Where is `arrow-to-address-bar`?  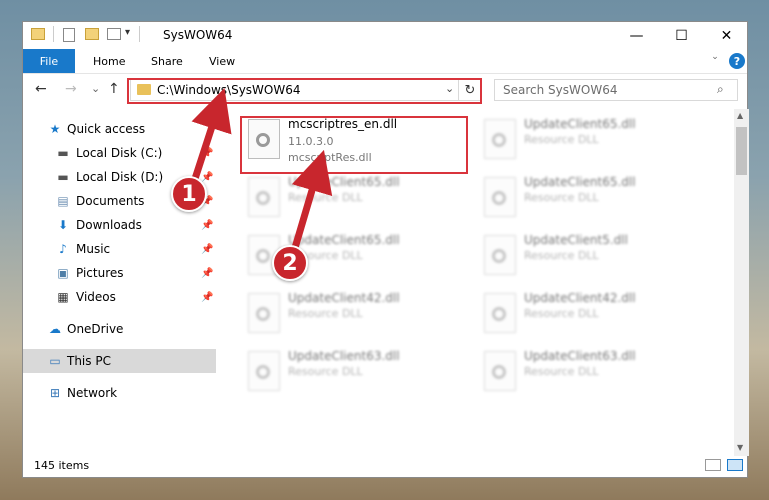
arrow-to-address-bar is located at coordinates (210, 137).